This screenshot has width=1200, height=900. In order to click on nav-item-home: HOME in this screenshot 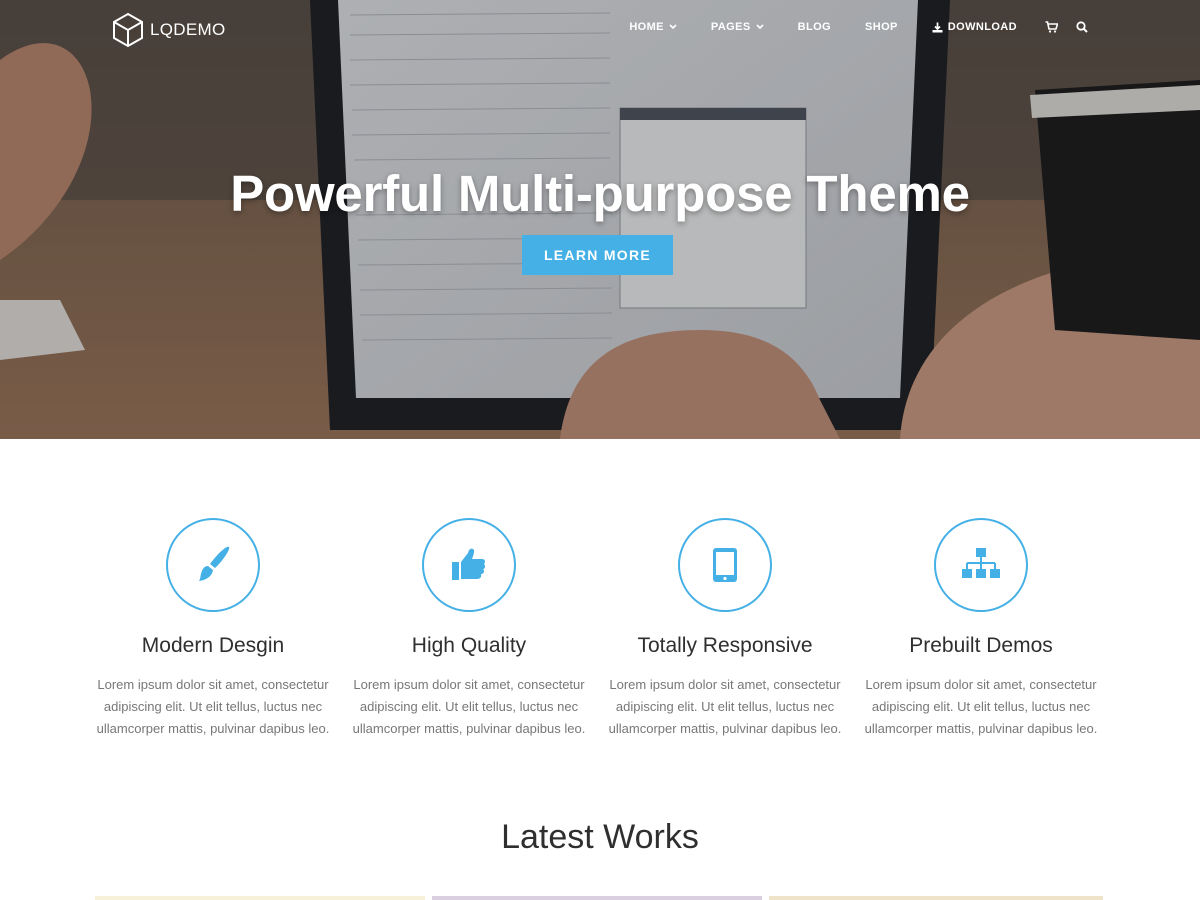, I will do `click(653, 27)`.